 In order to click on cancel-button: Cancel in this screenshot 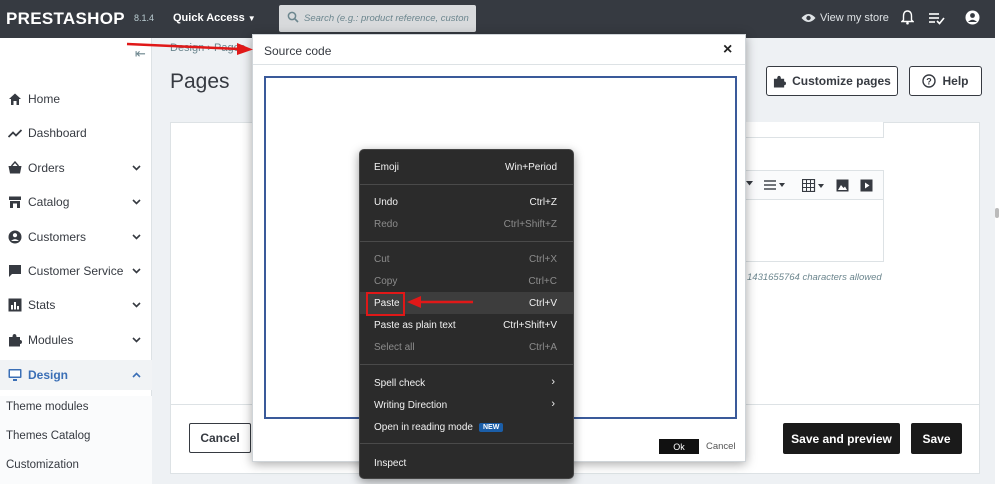, I will do `click(220, 438)`.